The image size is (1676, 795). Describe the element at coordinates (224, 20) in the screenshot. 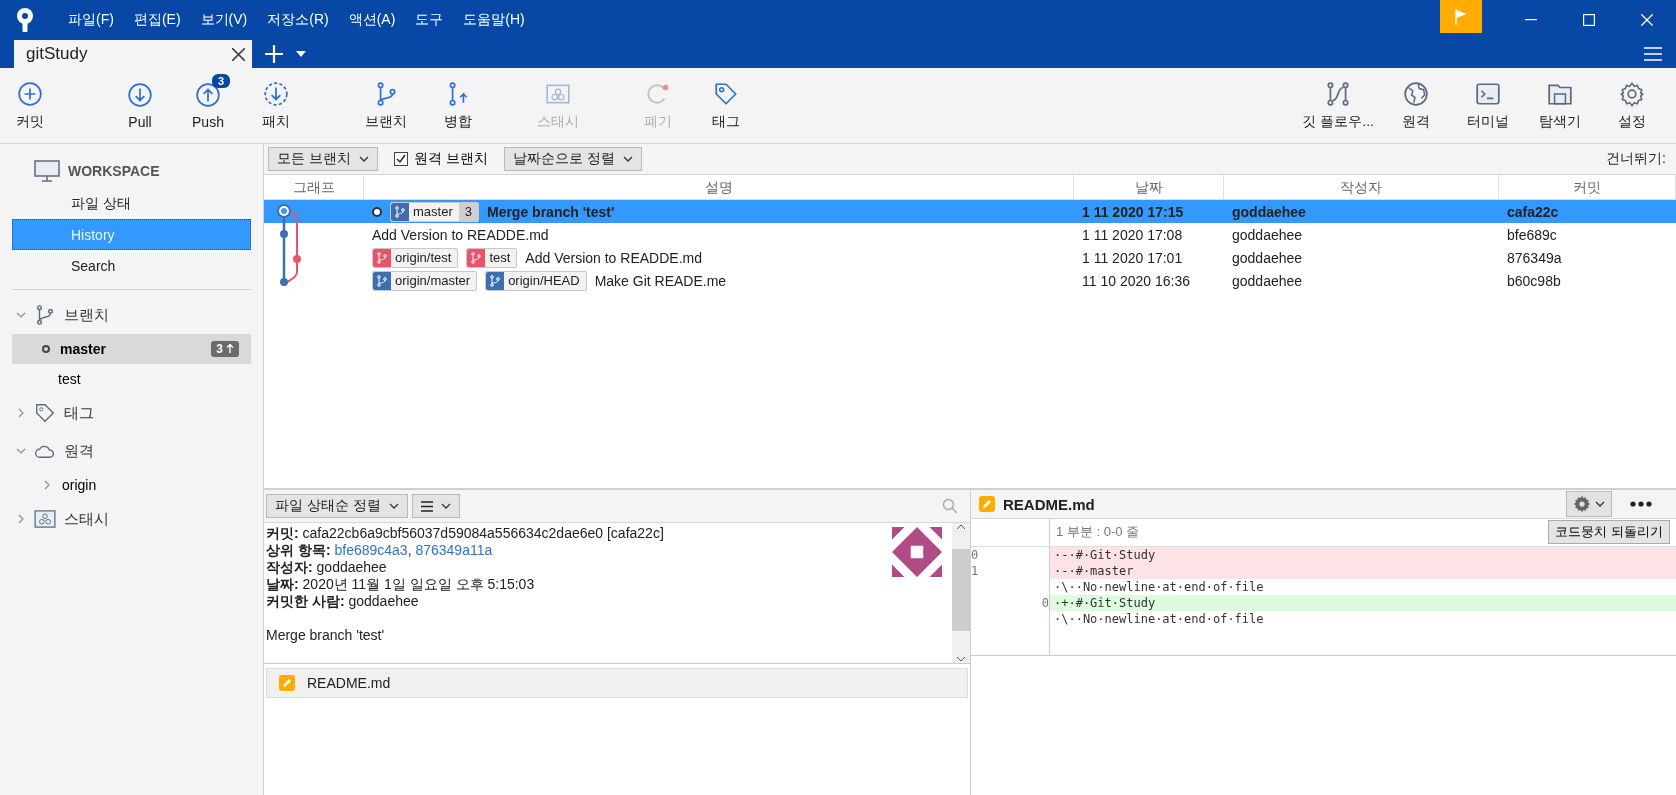

I see `menu-item: 보기(V)` at that location.